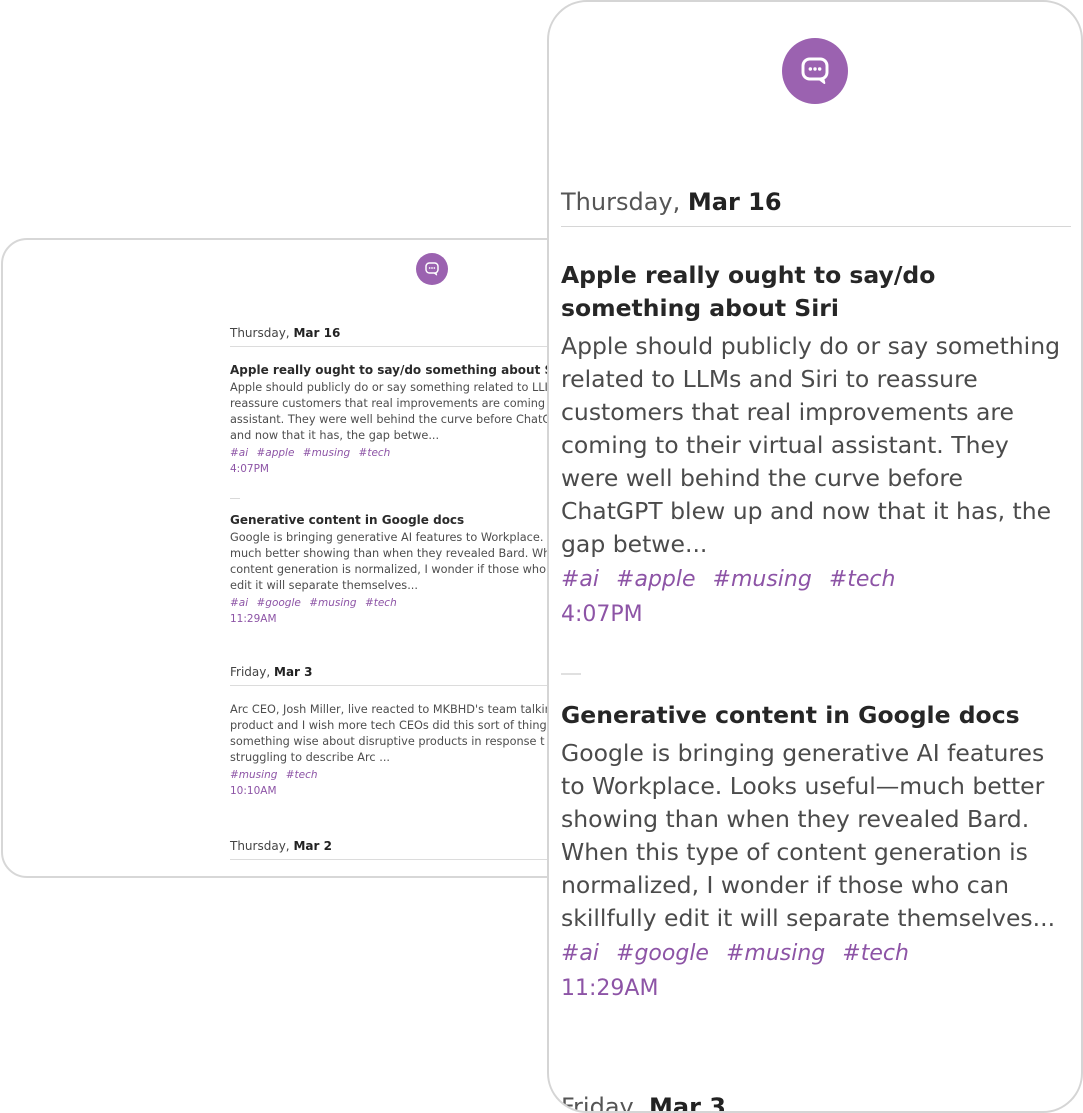 The image size is (1083, 1113). I want to click on day-header: Friday, Mar 3, so click(816, 1103).